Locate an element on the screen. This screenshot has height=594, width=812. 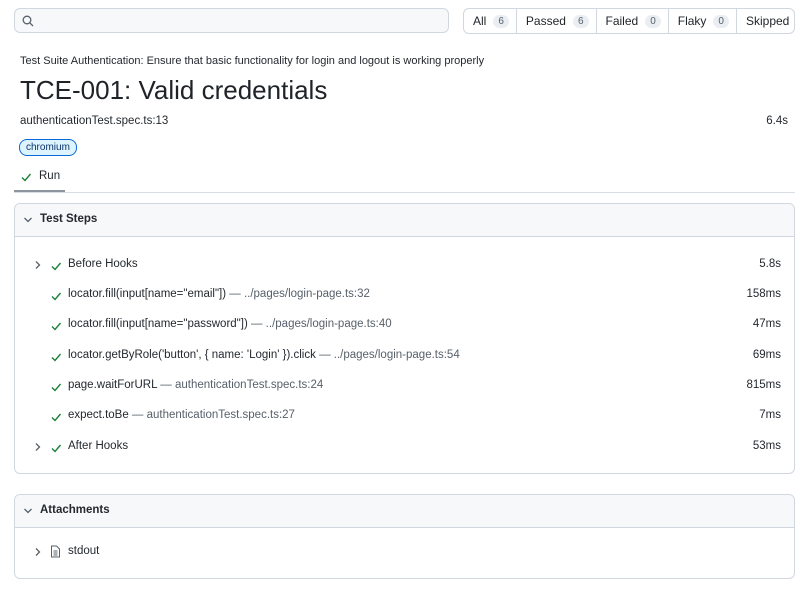
step-before-hooks: Before Hooks 5.8s is located at coordinates (404, 265).